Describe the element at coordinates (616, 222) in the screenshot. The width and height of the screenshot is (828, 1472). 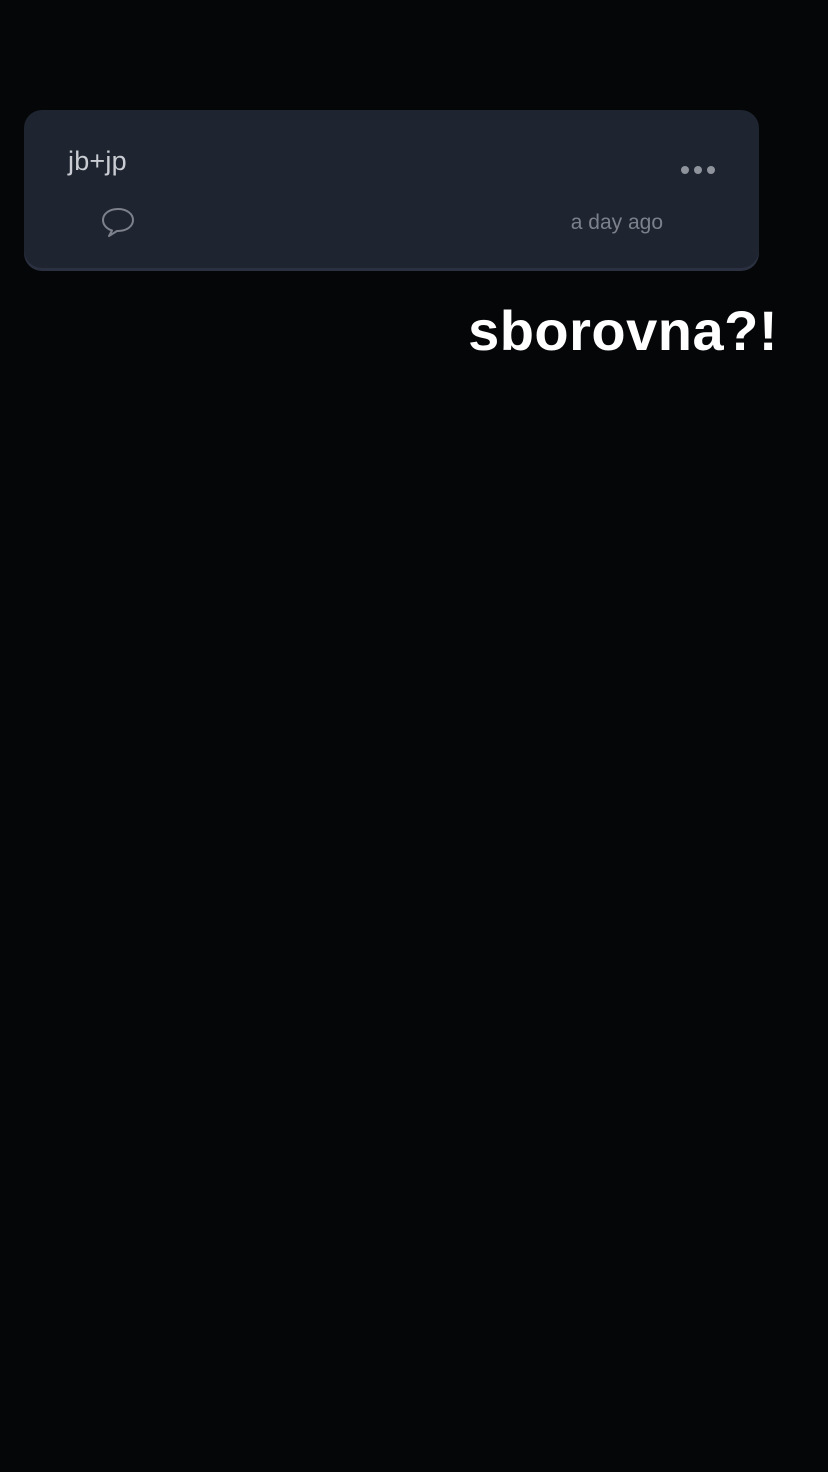
I see `post-timestamp: a day ago` at that location.